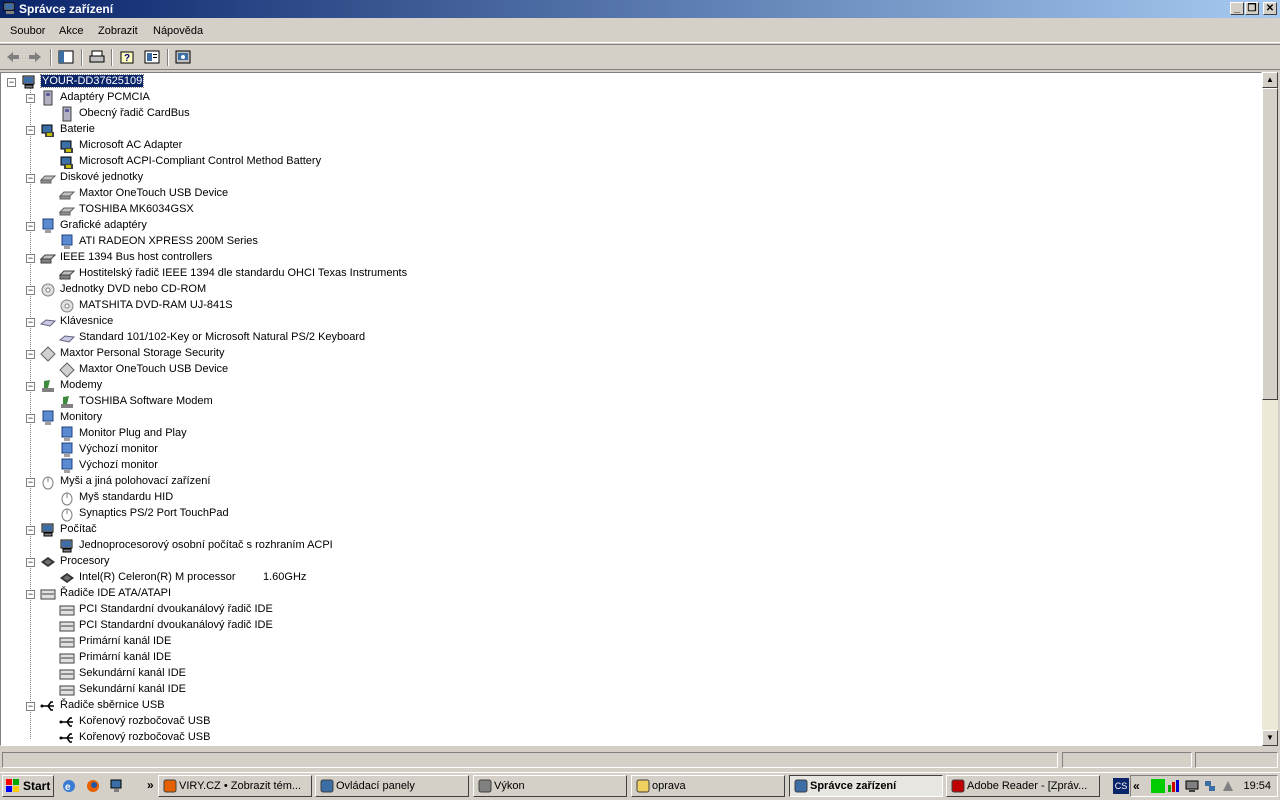  What do you see at coordinates (550, 786) in the screenshot?
I see `taskbar-button: Výkon` at bounding box center [550, 786].